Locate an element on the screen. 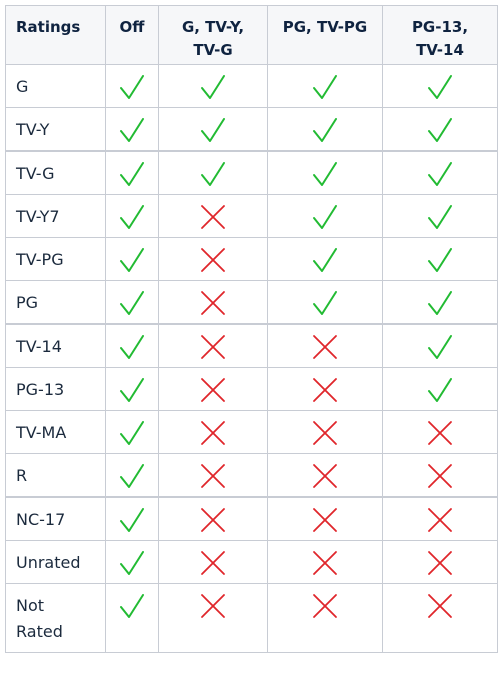 This screenshot has height=676, width=503. rating-label: PG is located at coordinates (55, 302).